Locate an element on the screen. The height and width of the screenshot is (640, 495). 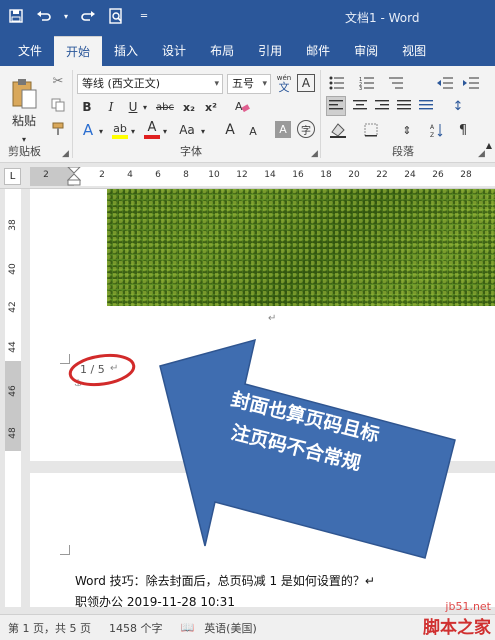
watermark-name: 脚本之家 is located at coordinates (457, 628).